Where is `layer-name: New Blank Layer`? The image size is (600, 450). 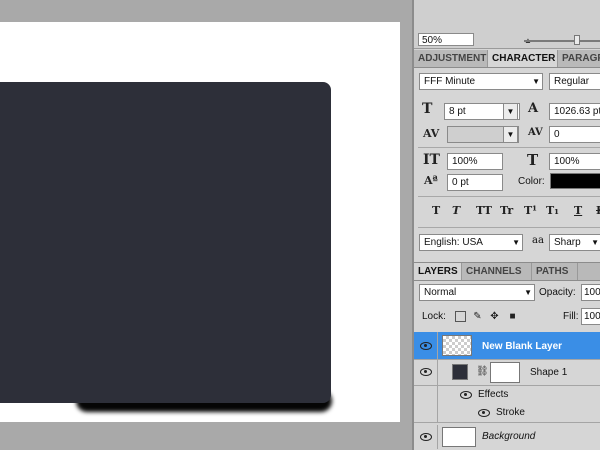 layer-name: New Blank Layer is located at coordinates (522, 346).